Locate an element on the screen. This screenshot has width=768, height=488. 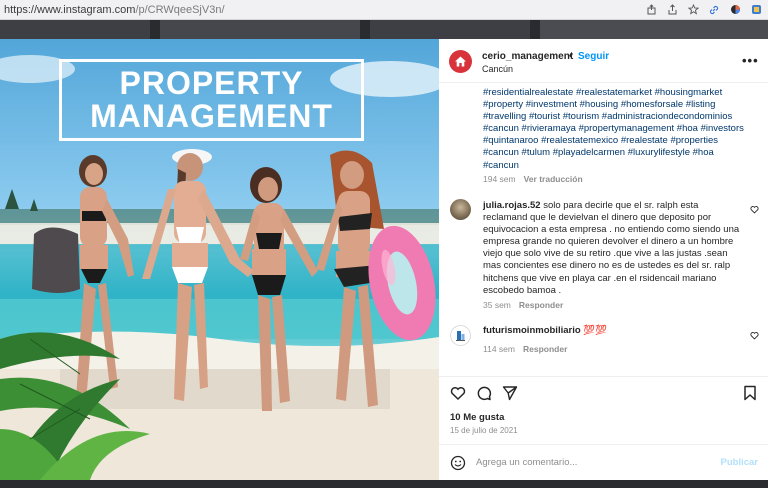
add-comment-bar: Agrega un comentario... Publicar is located at coordinates (603, 462).